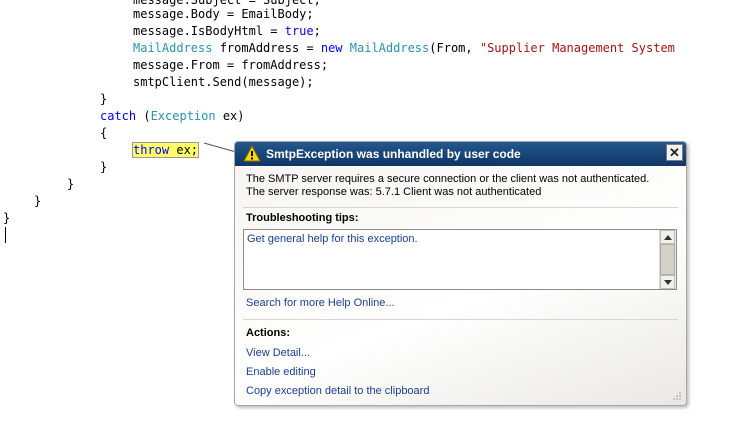  I want to click on close-icon: ✕, so click(674, 152).